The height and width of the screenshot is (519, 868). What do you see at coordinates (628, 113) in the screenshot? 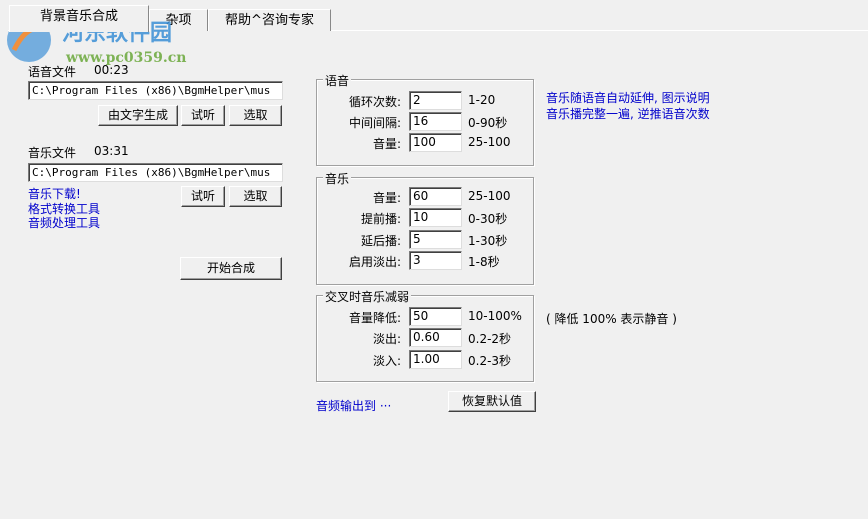
I see `note-line-2: 音乐播完整一遍, 逆推语音次数` at bounding box center [628, 113].